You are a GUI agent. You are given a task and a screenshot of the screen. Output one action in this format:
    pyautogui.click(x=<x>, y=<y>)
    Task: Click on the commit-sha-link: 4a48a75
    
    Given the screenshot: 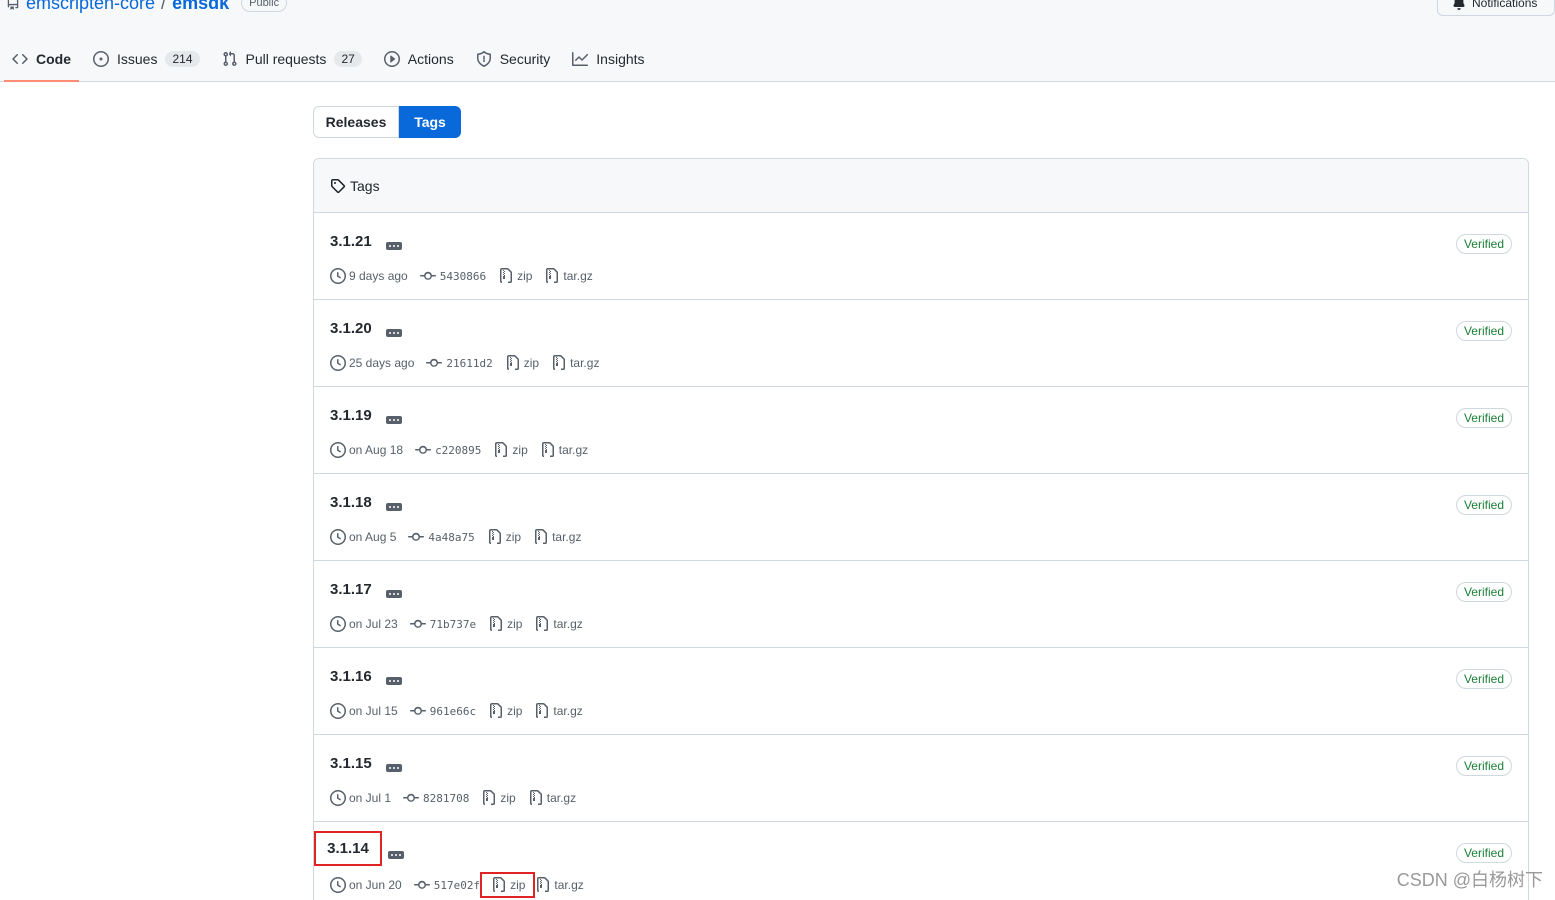 What is the action you would take?
    pyautogui.click(x=451, y=537)
    